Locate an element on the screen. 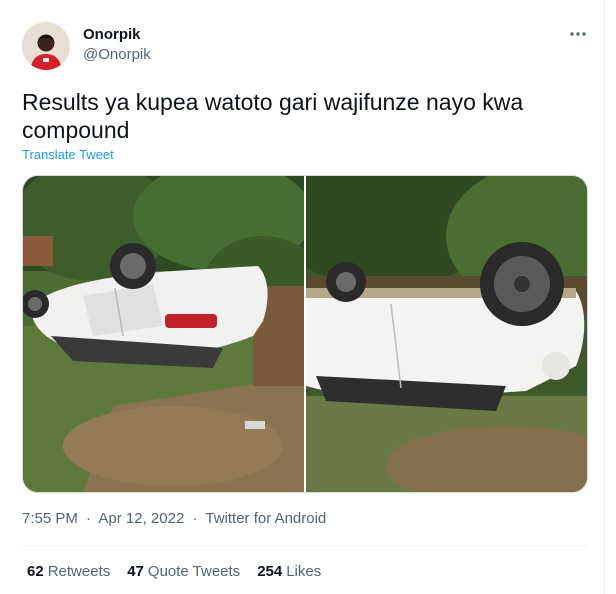  engagement-stats: 62 Retweets 47 Quote Tweets 254 Likes is located at coordinates (174, 571).